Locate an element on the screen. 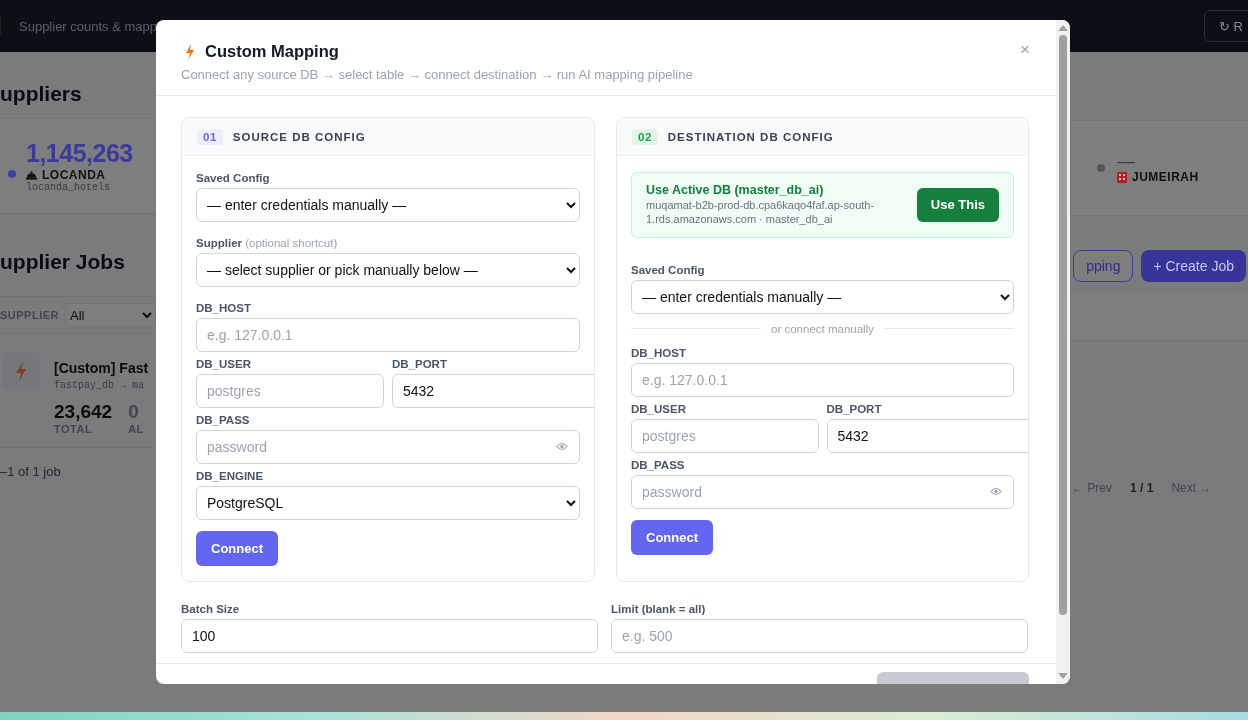 The width and height of the screenshot is (1248, 720). job-path: fastpay_db → ma is located at coordinates (99, 385).